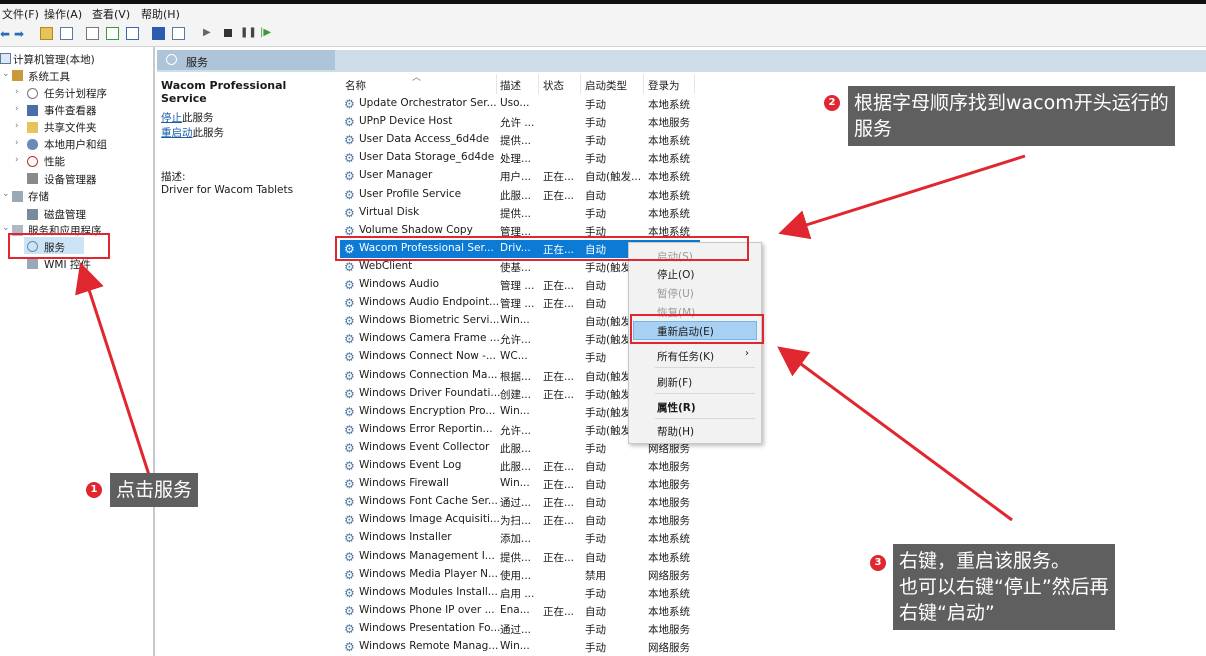 This screenshot has height=656, width=1206. What do you see at coordinates (1011, 116) in the screenshot?
I see `callout-step-2: 根据字母顺序找到wacom开头运行的 服务` at bounding box center [1011, 116].